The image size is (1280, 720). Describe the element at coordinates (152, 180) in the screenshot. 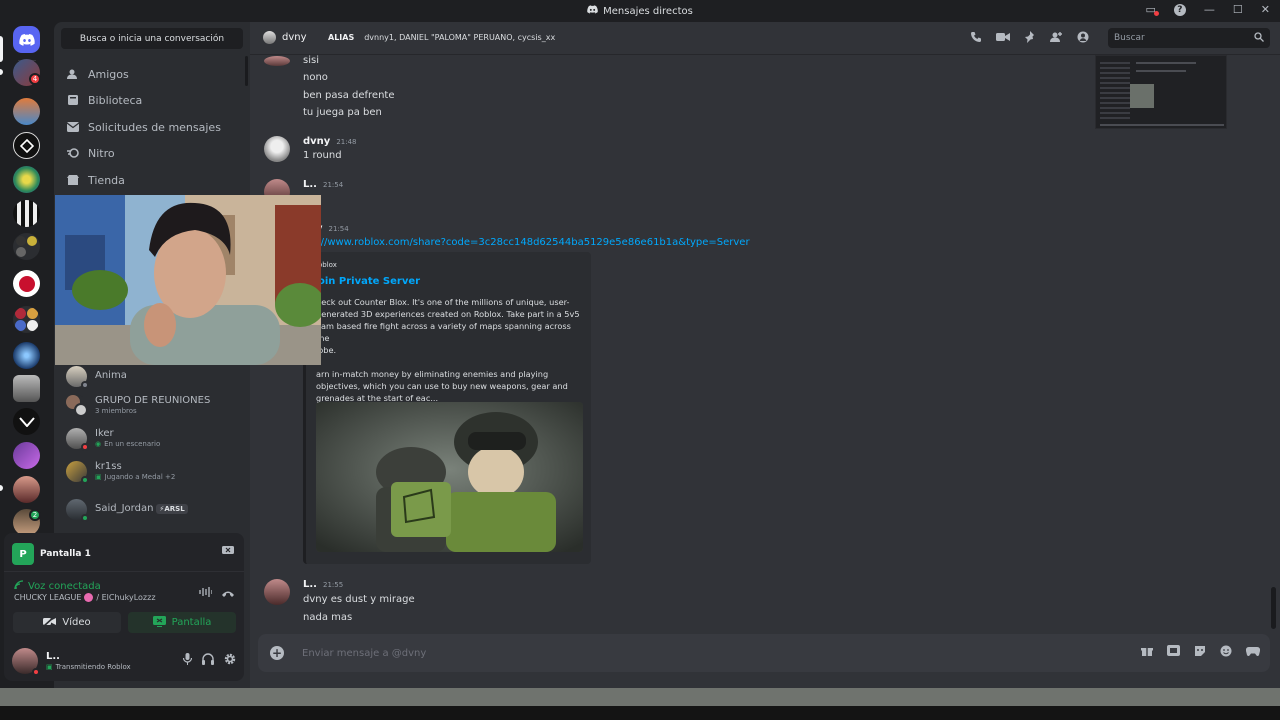

I see `nav-shop: Tienda` at that location.